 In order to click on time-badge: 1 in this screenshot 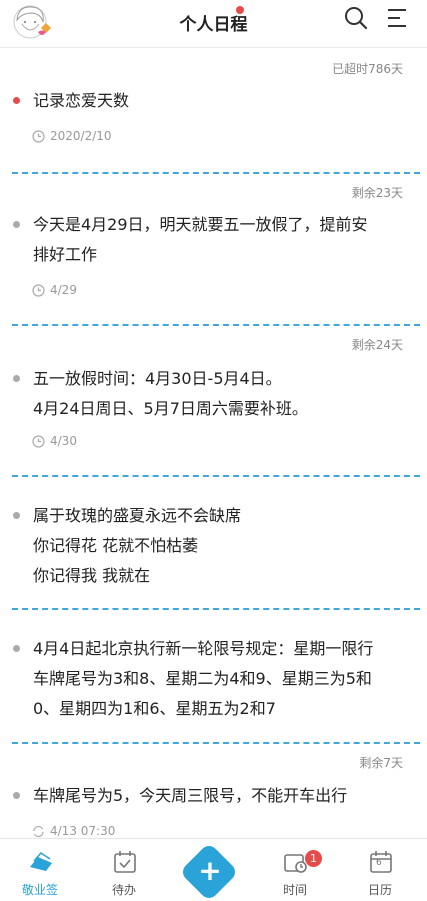, I will do `click(313, 858)`.